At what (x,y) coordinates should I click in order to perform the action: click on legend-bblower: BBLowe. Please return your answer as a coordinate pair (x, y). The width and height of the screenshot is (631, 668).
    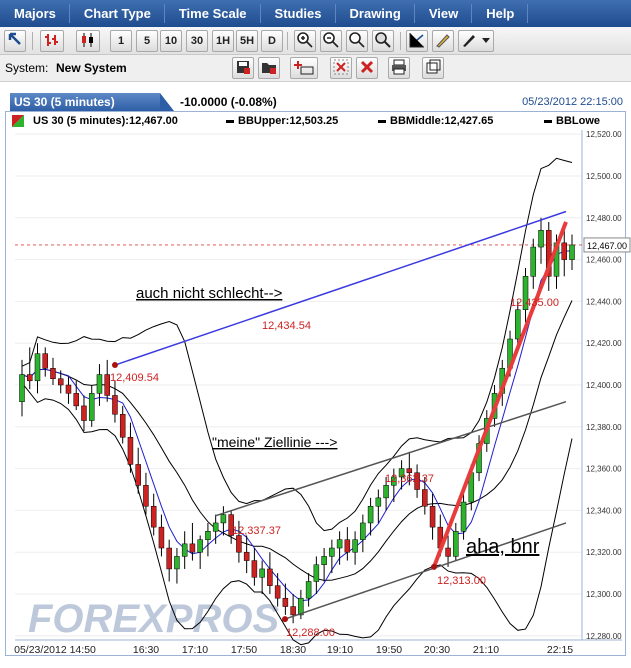
    Looking at the image, I should click on (572, 121).